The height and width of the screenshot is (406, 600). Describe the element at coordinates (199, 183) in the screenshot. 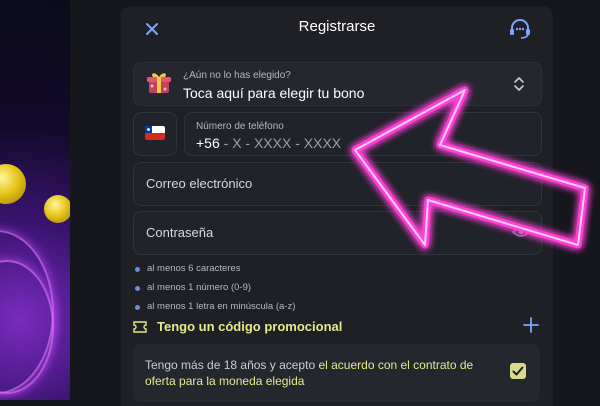

I see `email-label: Correo electrónico` at that location.